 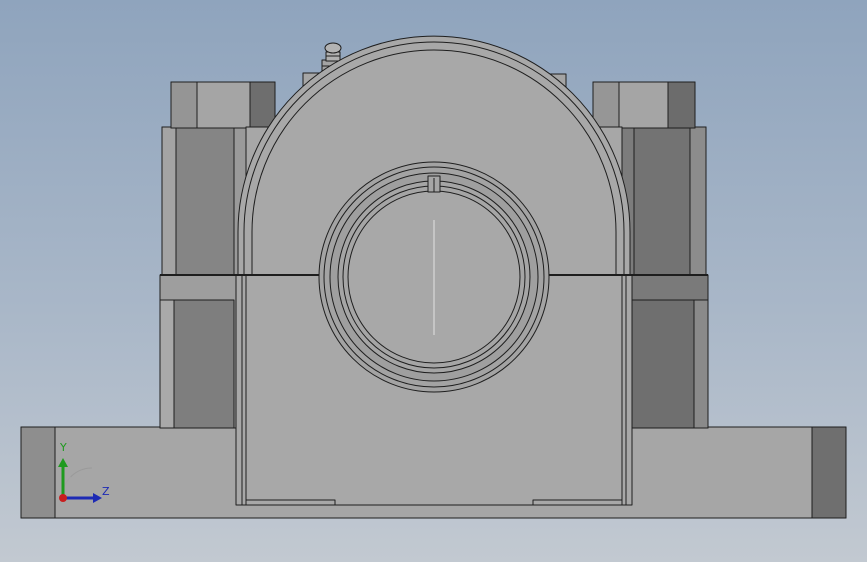 I want to click on y-axis-label: Y, so click(x=63, y=447).